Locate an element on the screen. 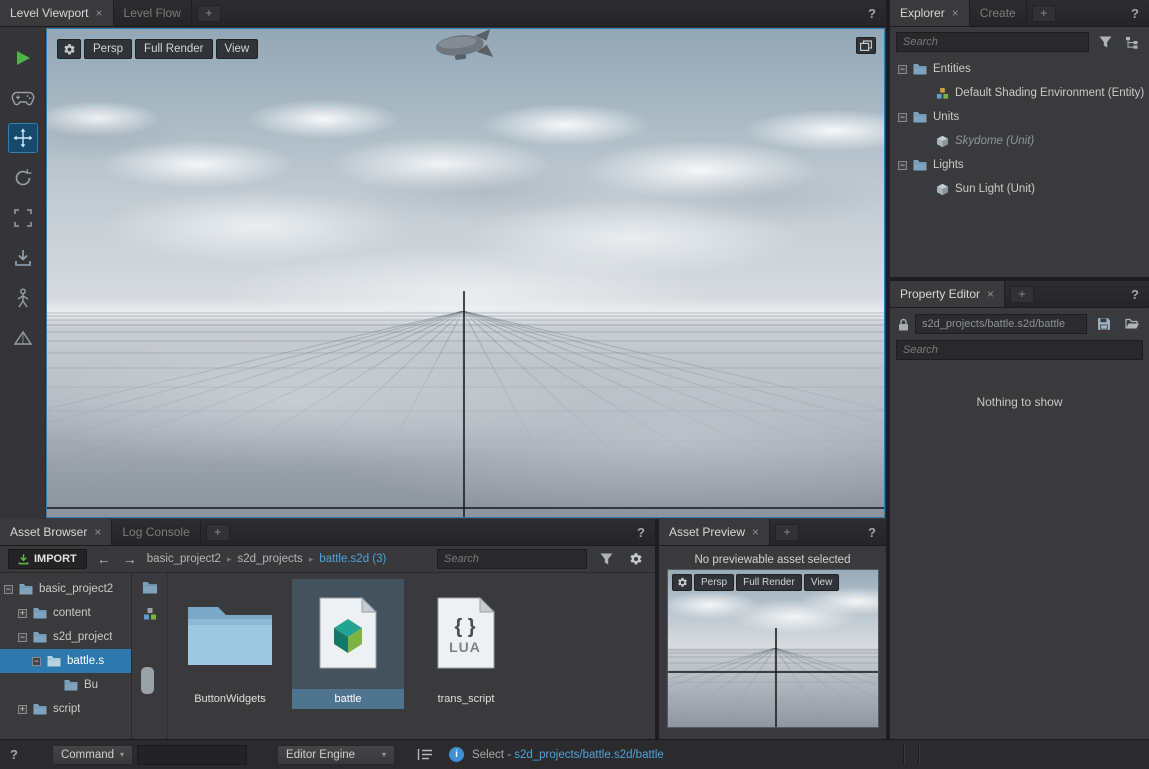 The image size is (1149, 769). forward-button: → is located at coordinates (130, 559).